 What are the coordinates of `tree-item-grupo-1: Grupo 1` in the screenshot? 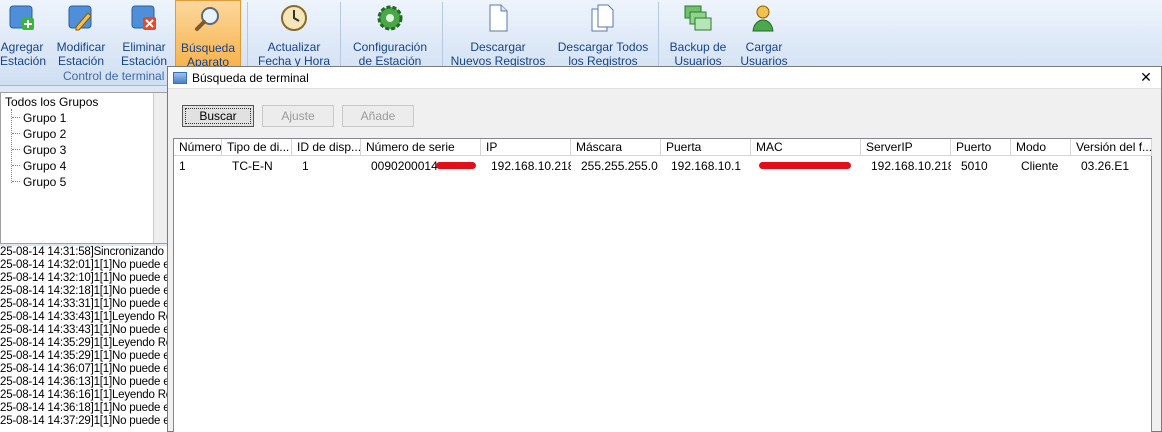 It's located at (44, 118).